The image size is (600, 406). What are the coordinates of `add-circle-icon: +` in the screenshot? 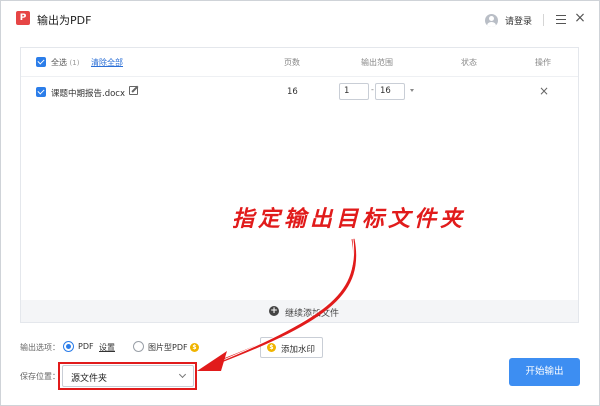 It's located at (274, 311).